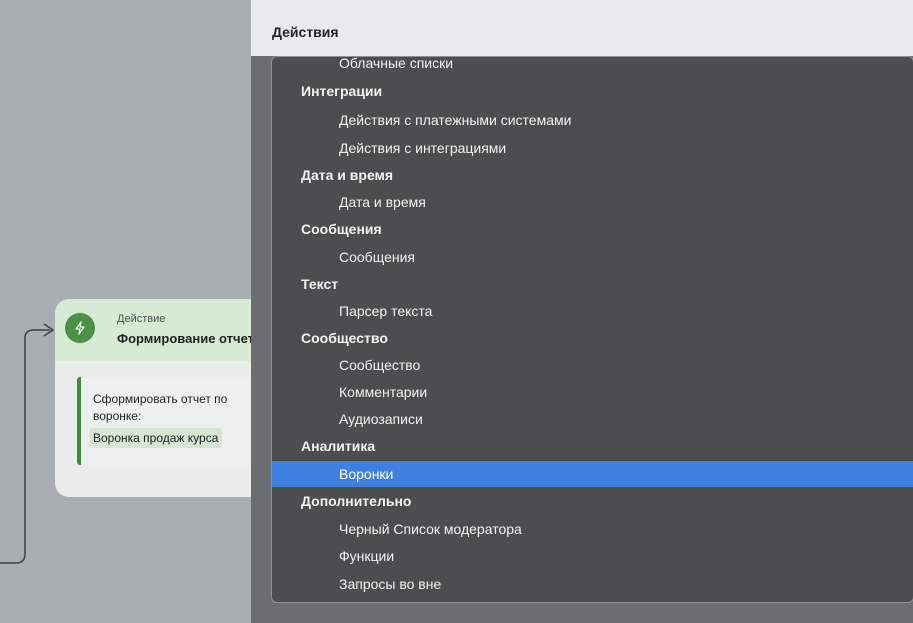 The width and height of the screenshot is (913, 623). I want to click on group-messages: Сообщения, so click(341, 229).